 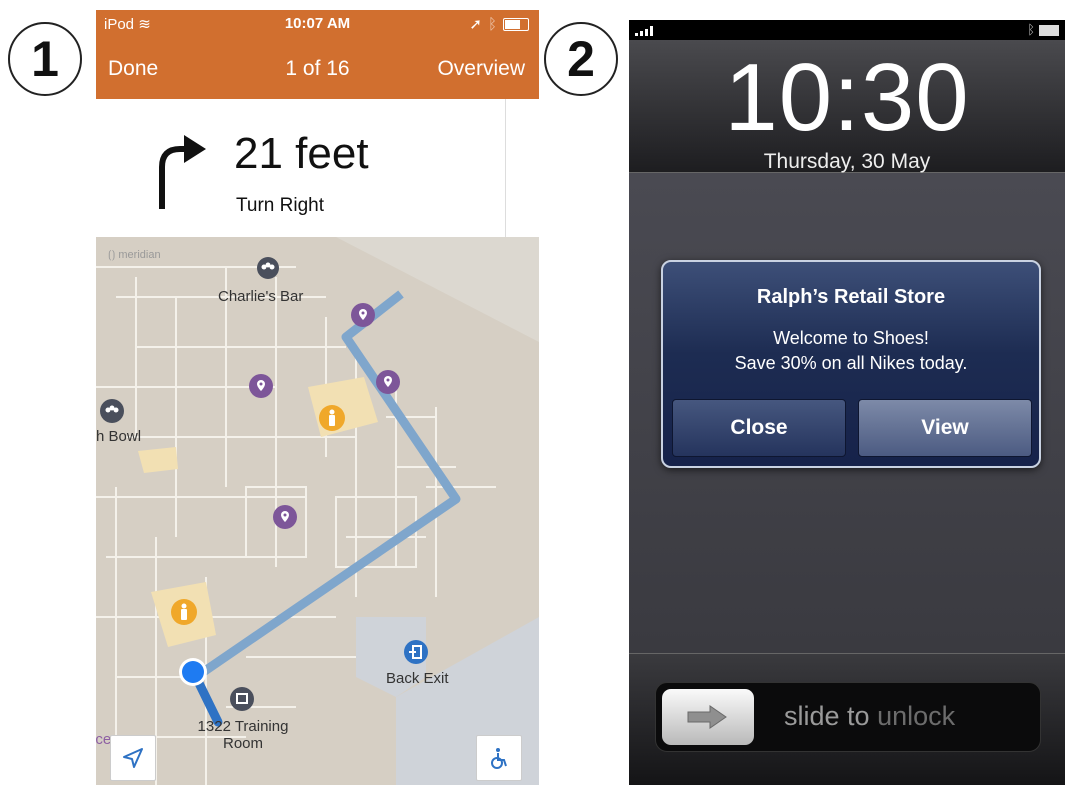 What do you see at coordinates (644, 31) in the screenshot?
I see `signal-bars-icon` at bounding box center [644, 31].